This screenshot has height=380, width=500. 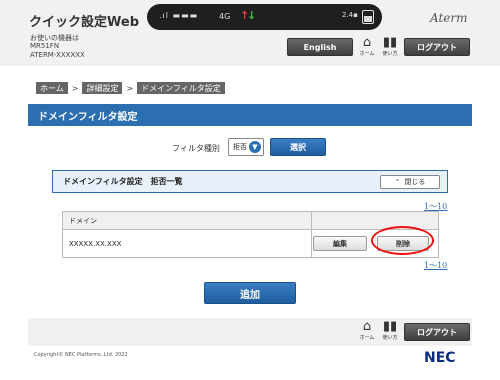 What do you see at coordinates (264, 17) in the screenshot?
I see `status-bar: .ıl ▬▬▬ 4G ↑ ↓ 2.4▪` at bounding box center [264, 17].